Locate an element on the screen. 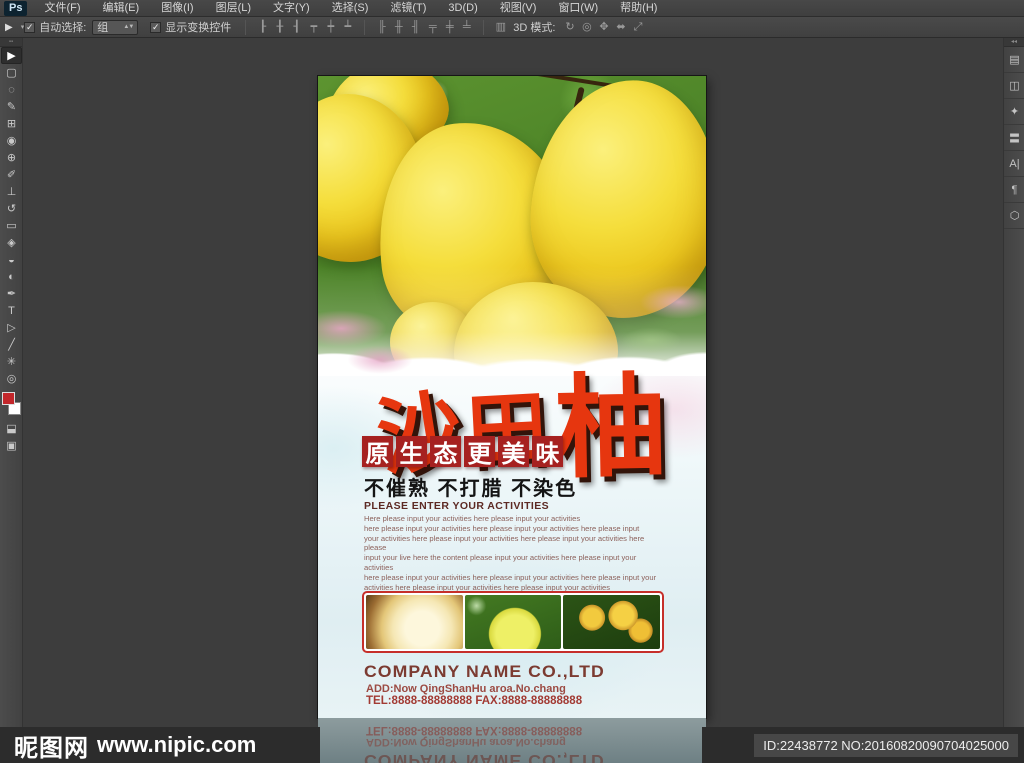 Image resolution: width=1024 pixels, height=763 pixels. pen-tool: ✒ is located at coordinates (11, 293).